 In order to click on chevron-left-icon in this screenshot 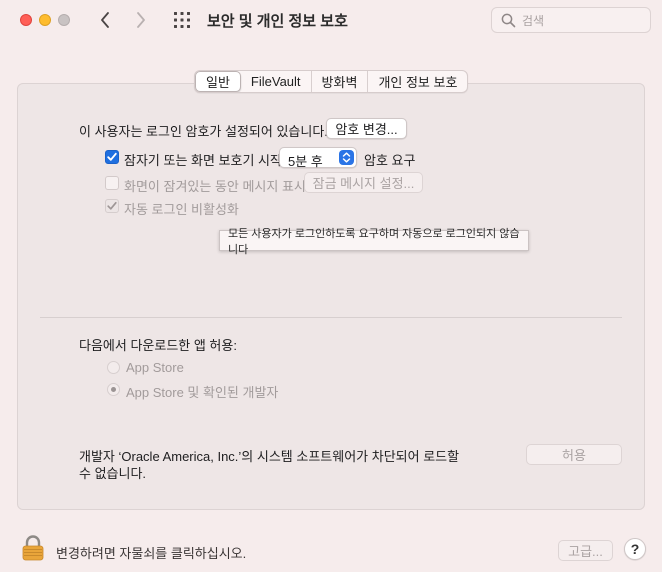, I will do `click(105, 20)`.